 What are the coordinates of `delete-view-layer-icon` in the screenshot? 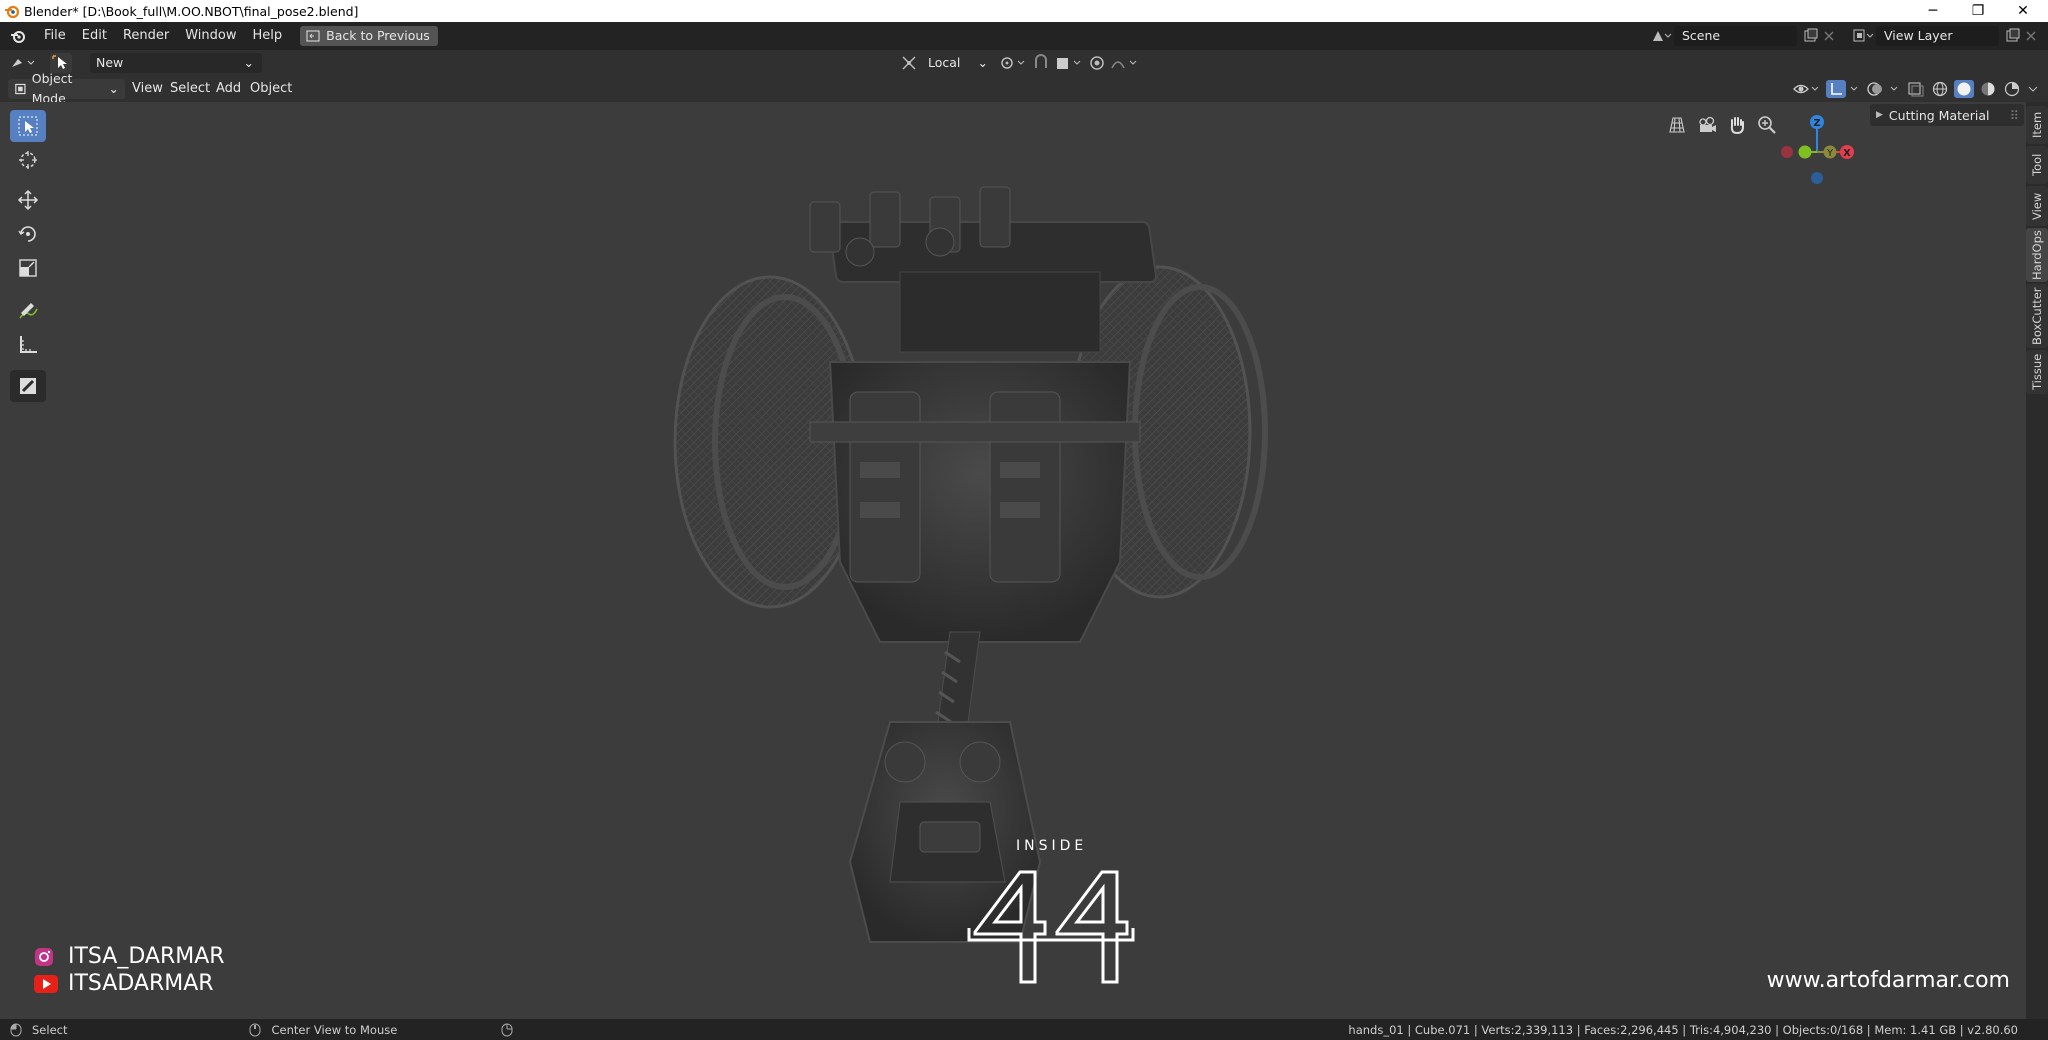 It's located at (2031, 36).